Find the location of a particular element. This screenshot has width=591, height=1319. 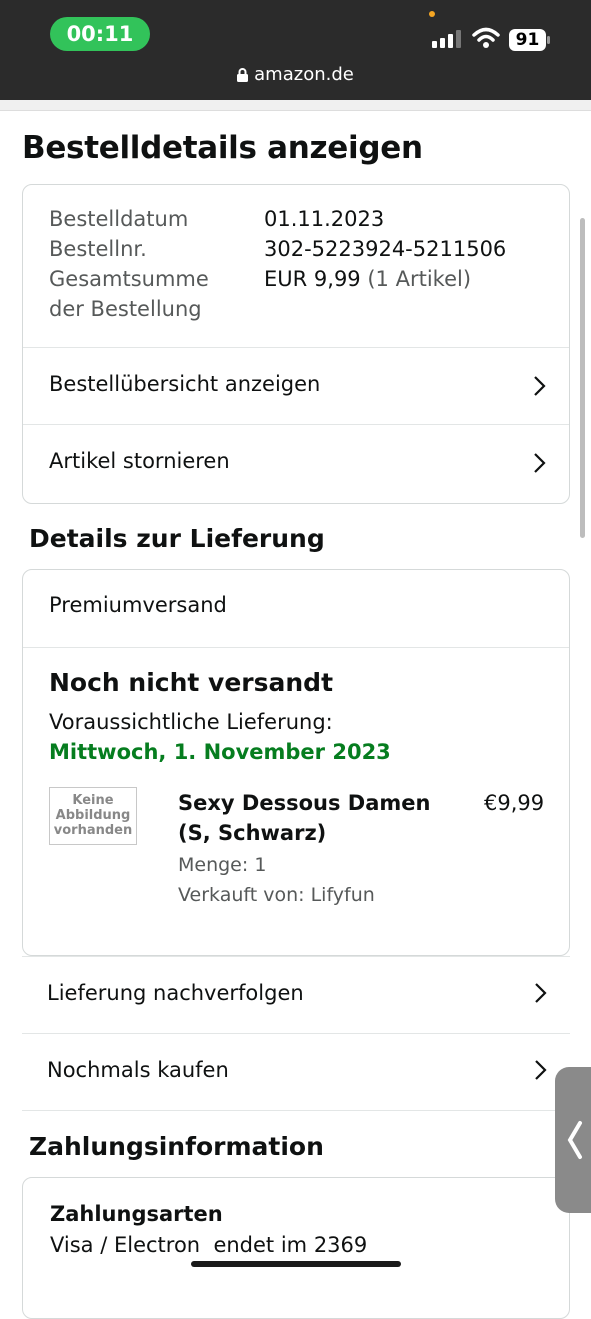

home-indicator is located at coordinates (296, 1264).